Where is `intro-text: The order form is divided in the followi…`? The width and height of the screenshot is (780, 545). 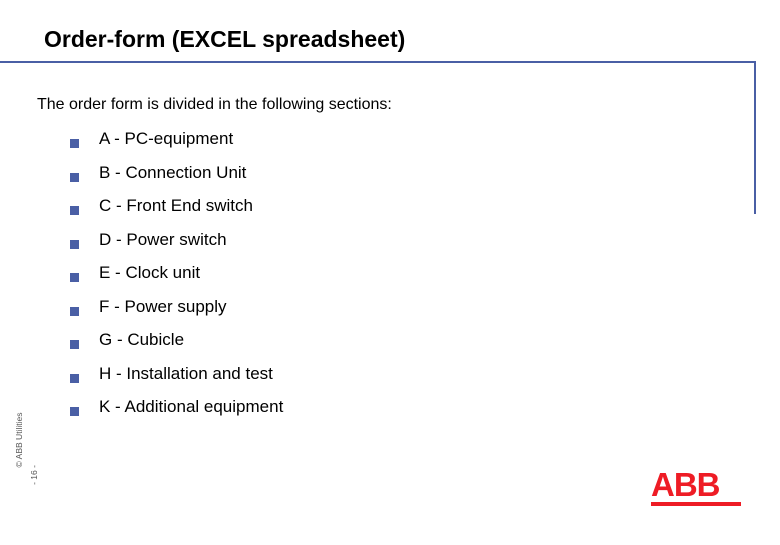
intro-text: The order form is divided in the followi… is located at coordinates (214, 104).